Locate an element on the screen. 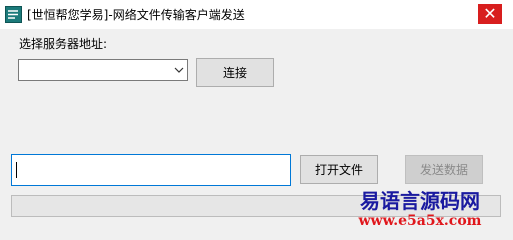  app-icon is located at coordinates (13, 14).